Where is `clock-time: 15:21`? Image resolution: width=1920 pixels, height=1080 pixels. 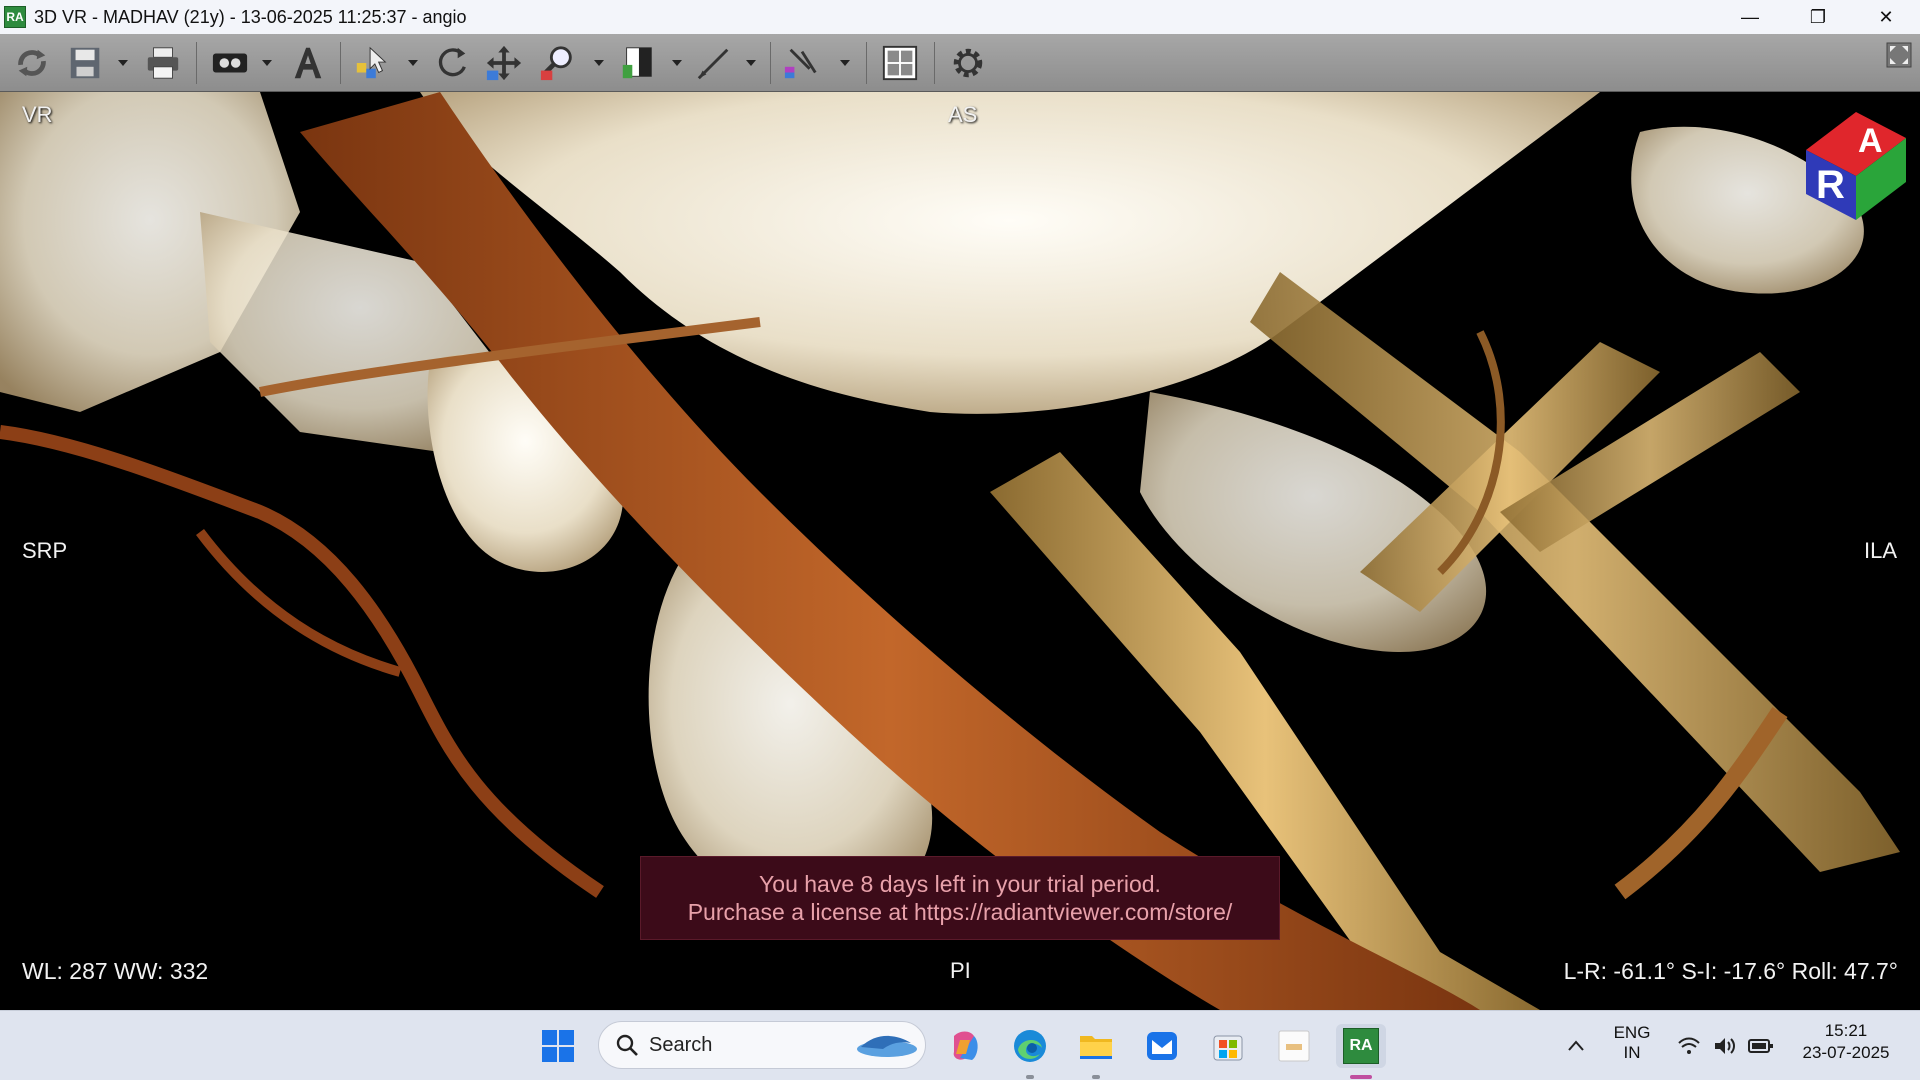 clock-time: 15:21 is located at coordinates (1846, 1030).